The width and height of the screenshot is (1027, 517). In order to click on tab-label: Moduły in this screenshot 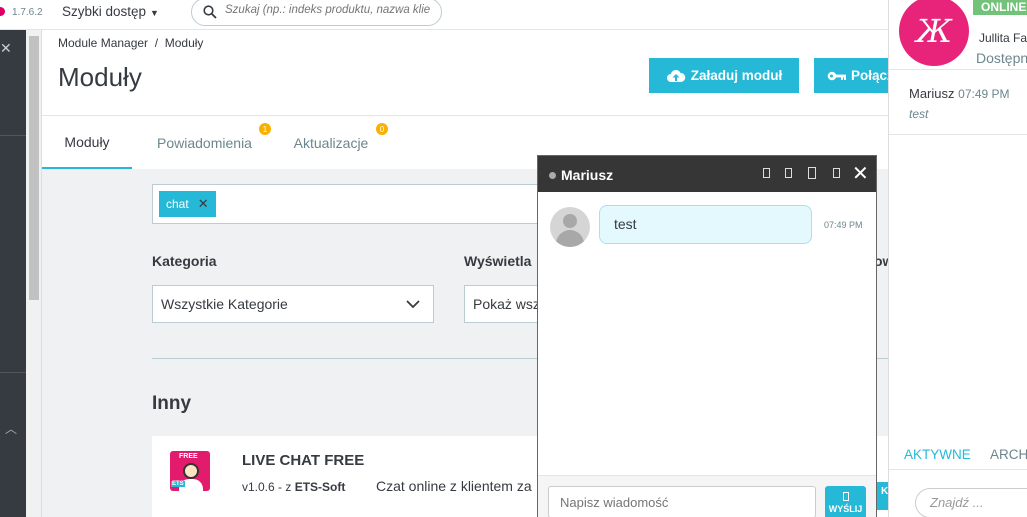, I will do `click(87, 141)`.